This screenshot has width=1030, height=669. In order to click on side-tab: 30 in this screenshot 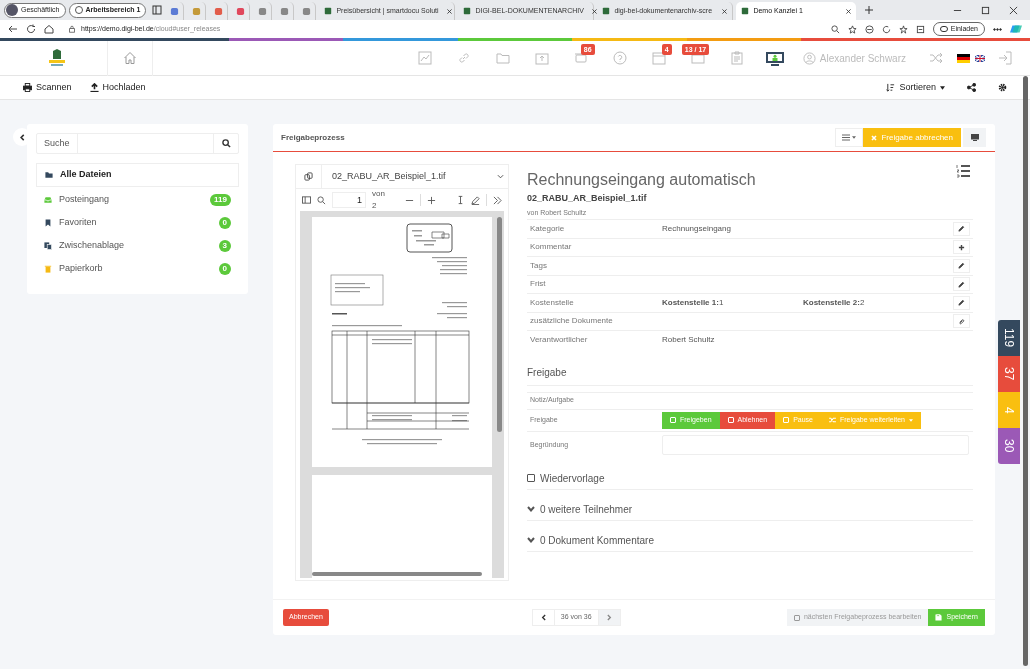, I will do `click(1009, 446)`.